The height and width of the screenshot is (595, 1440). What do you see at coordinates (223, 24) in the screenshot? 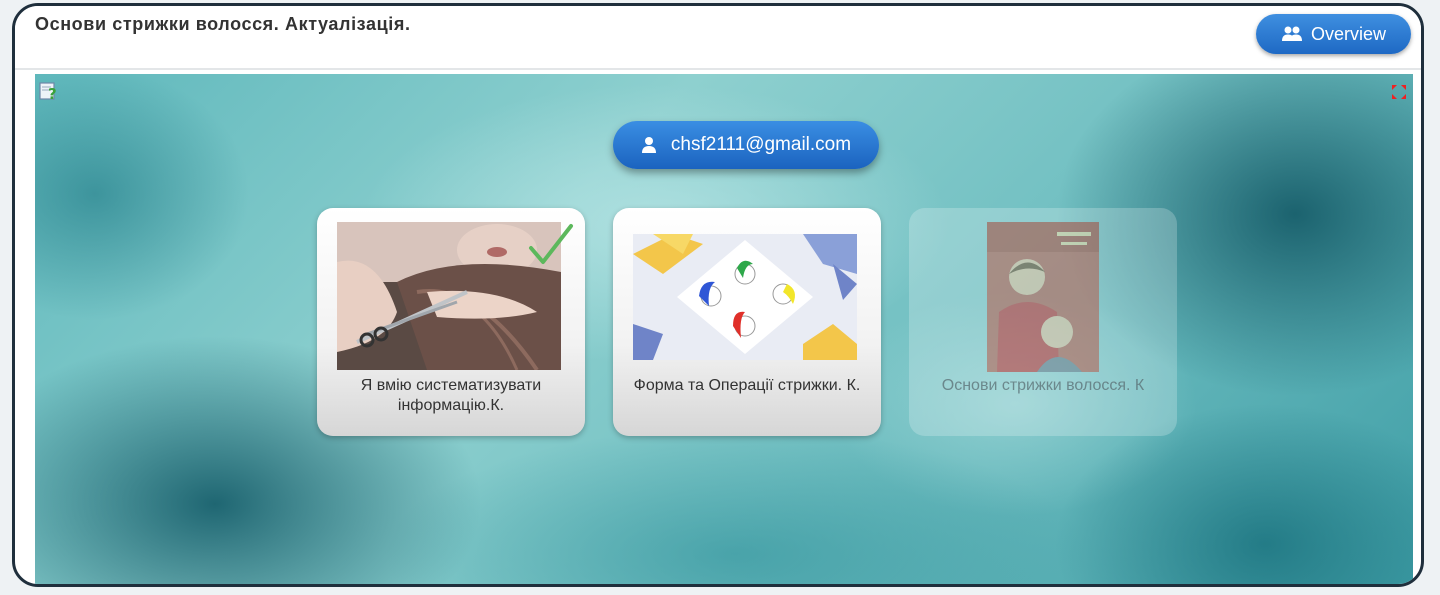
I see `page-title: Основи стрижки волосся. Актуалізація.` at bounding box center [223, 24].